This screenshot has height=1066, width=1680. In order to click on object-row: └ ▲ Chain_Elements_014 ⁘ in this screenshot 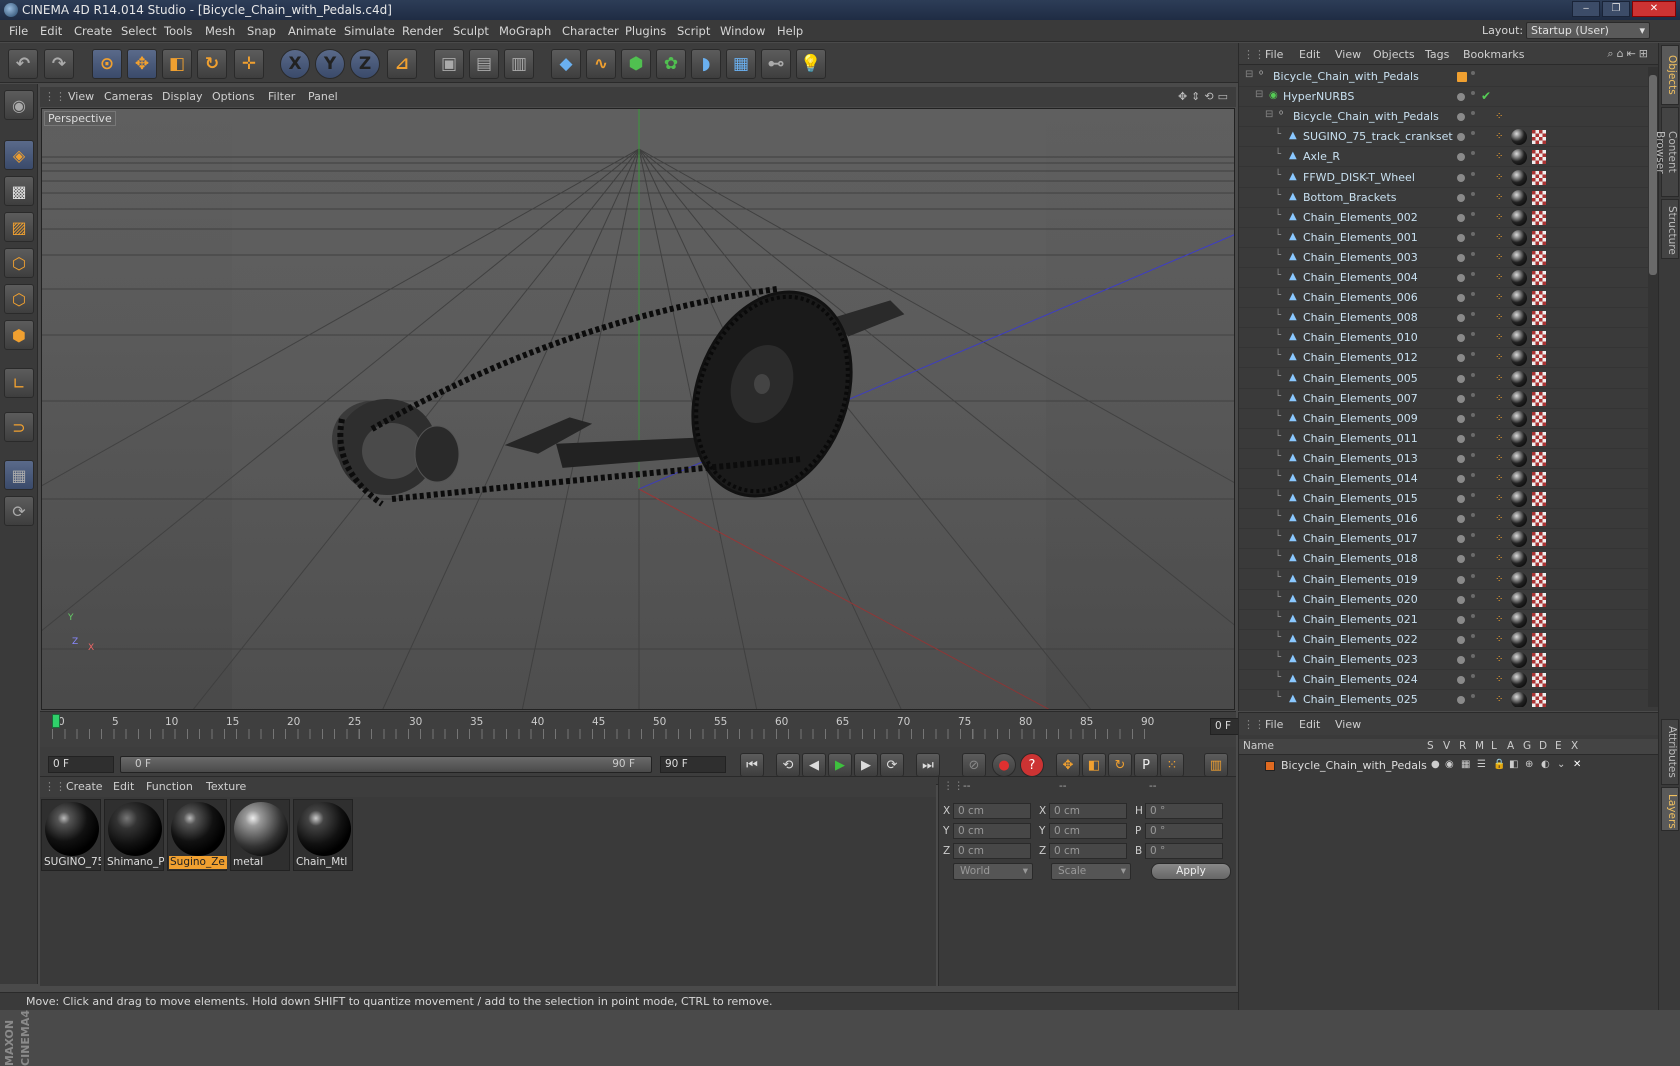, I will do `click(1444, 479)`.